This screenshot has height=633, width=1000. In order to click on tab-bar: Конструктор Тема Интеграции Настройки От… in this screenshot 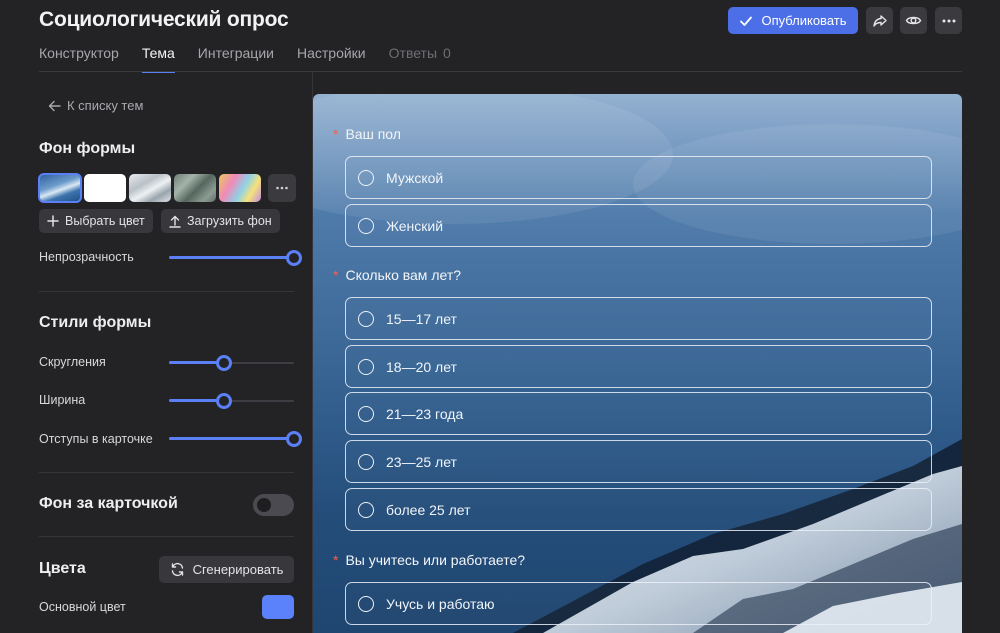, I will do `click(256, 59)`.